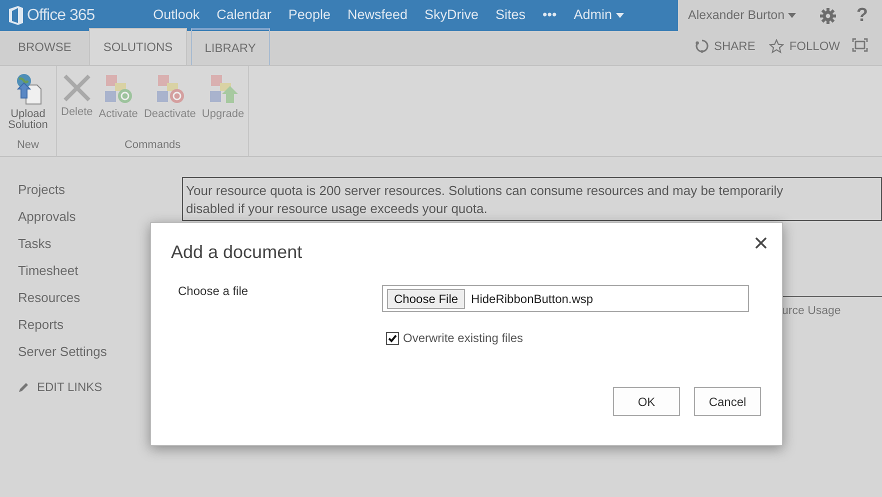 Image resolution: width=882 pixels, height=497 pixels. I want to click on quota-notice: Your resource quota is 200 server resources. Solutions can consume resources and may be temporarily disabled if your resource usage exceeds your quota., so click(532, 199).